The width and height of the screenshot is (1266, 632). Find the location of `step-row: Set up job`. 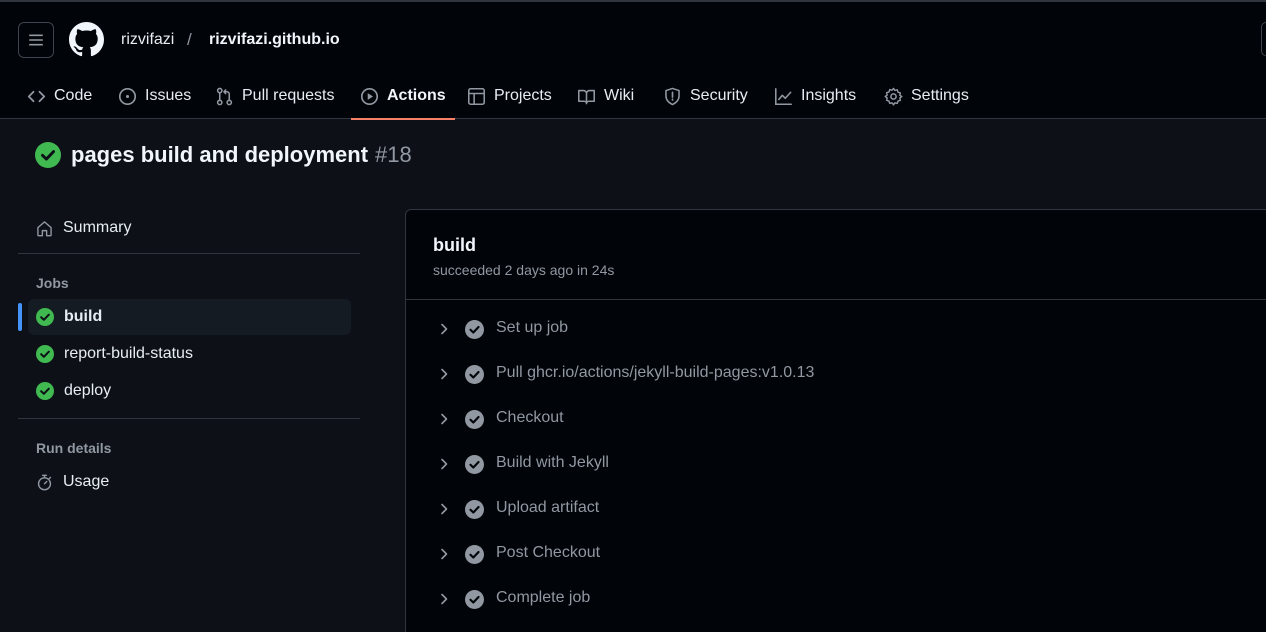

step-row: Set up job is located at coordinates (836, 329).